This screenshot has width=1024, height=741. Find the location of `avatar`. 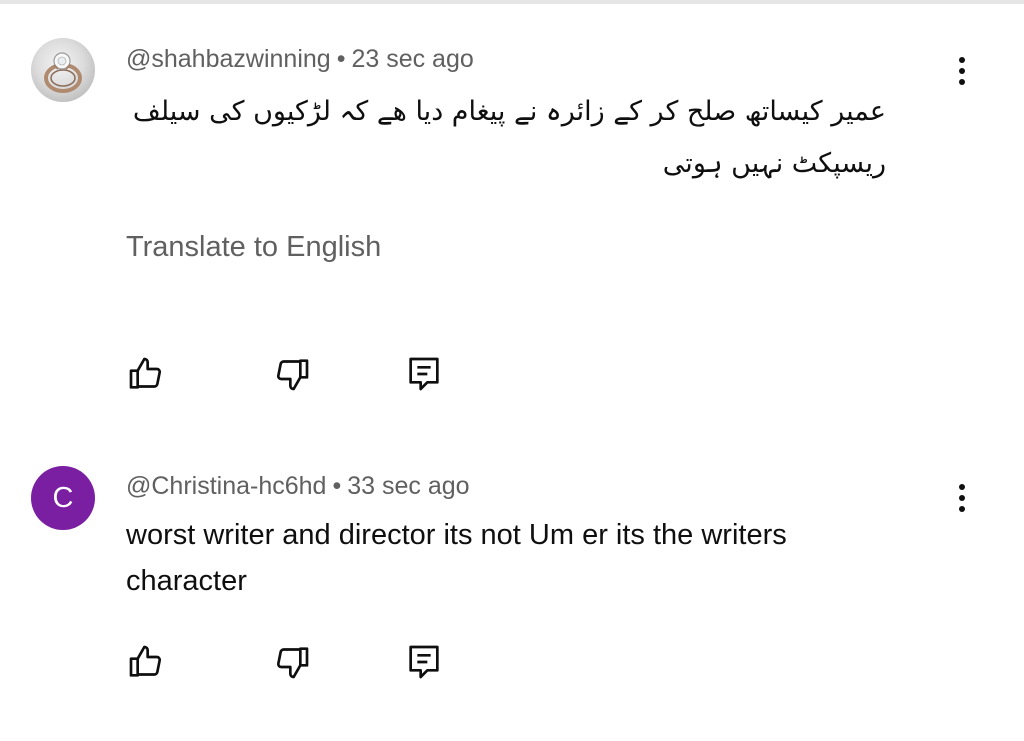

avatar is located at coordinates (63, 70).